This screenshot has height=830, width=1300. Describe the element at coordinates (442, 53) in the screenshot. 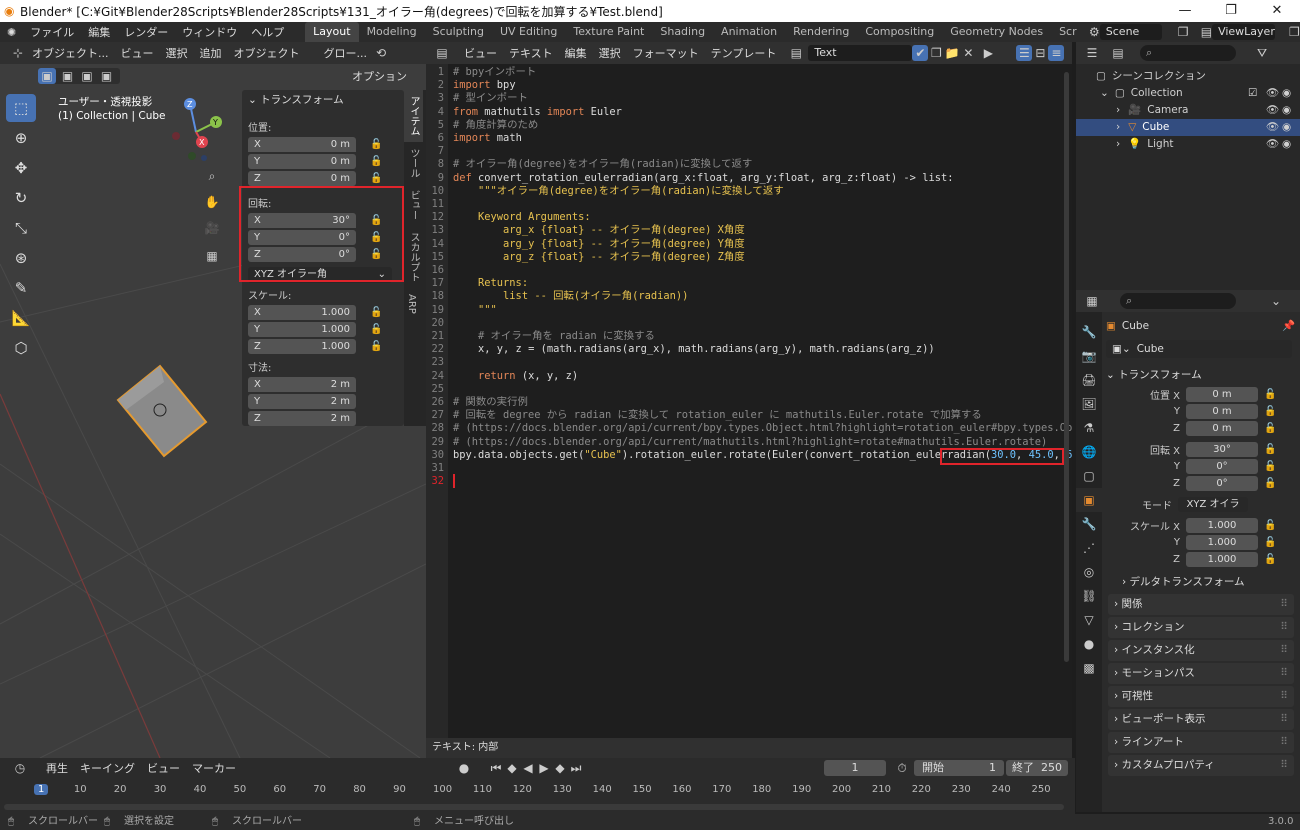

I see `text-editor-type-icon: ▤` at that location.